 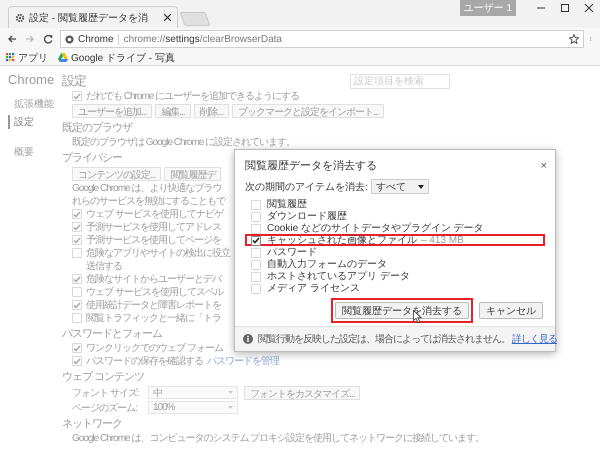 I want to click on checkbox-label: 危険なサイトからユーザーとデバ, so click(x=153, y=279).